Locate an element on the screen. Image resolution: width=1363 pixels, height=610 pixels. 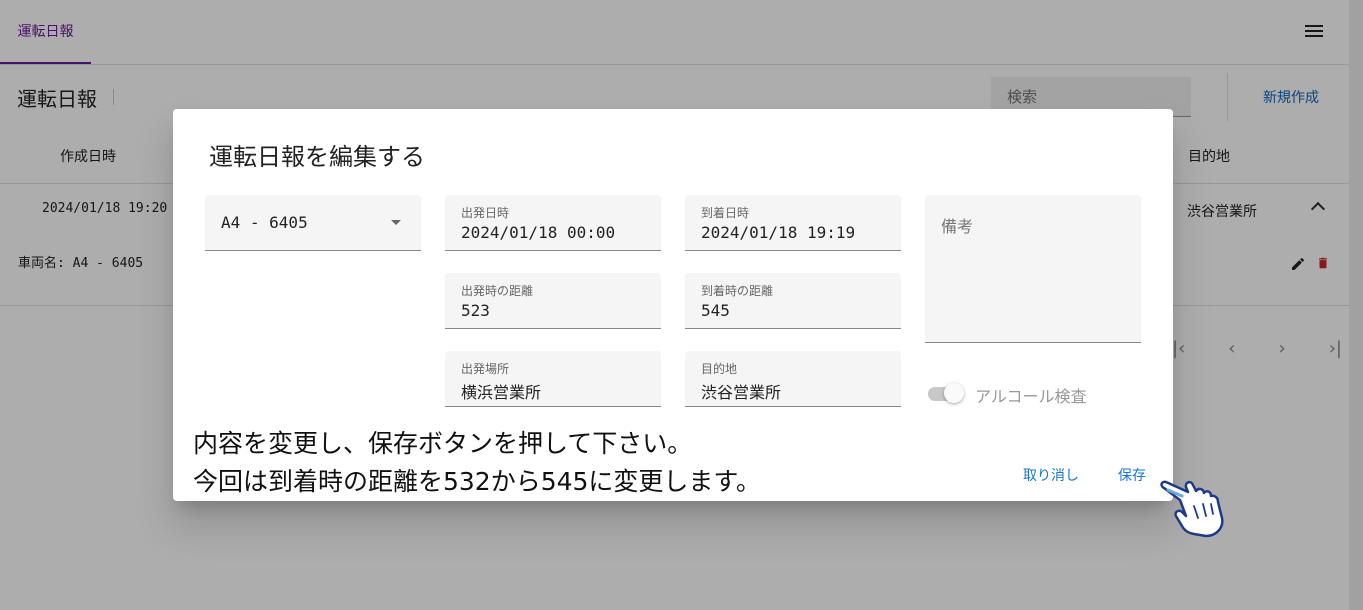
field-value: 横浜営業所 is located at coordinates (501, 392).